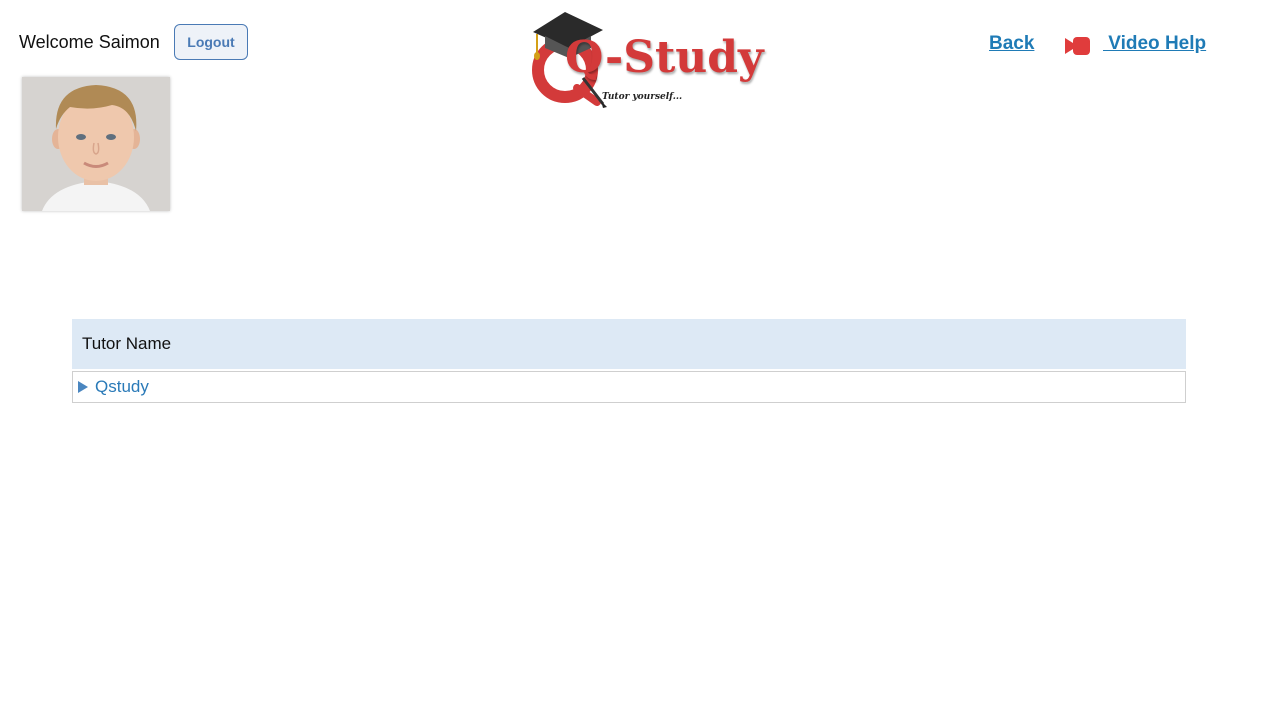  Describe the element at coordinates (89, 42) in the screenshot. I see `welcome-text: Welcome Saimon` at that location.